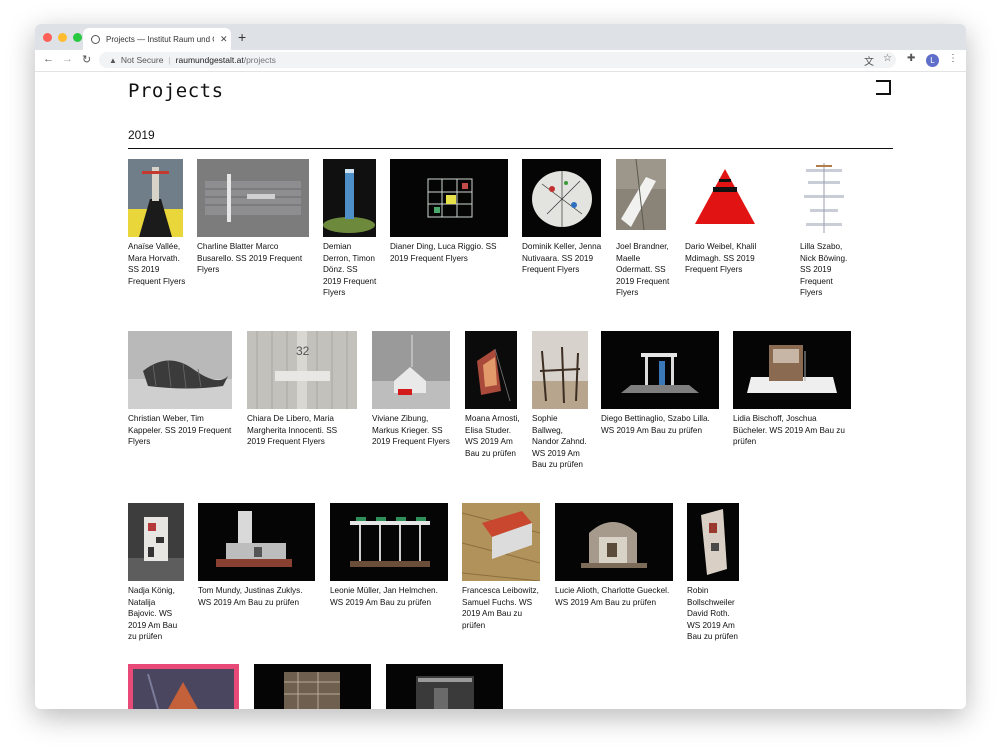 The width and height of the screenshot is (1000, 754). What do you see at coordinates (209, 60) in the screenshot?
I see `url-host: raumundgestalt.at` at bounding box center [209, 60].